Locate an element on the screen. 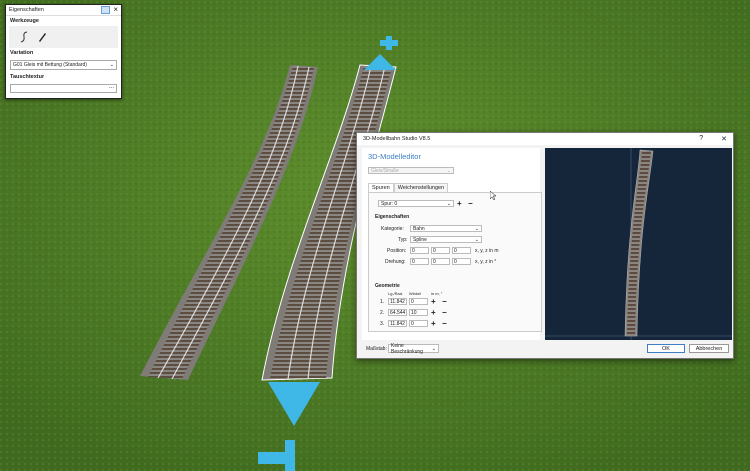 The image size is (750, 471). remove-track-button: − is located at coordinates (470, 204).